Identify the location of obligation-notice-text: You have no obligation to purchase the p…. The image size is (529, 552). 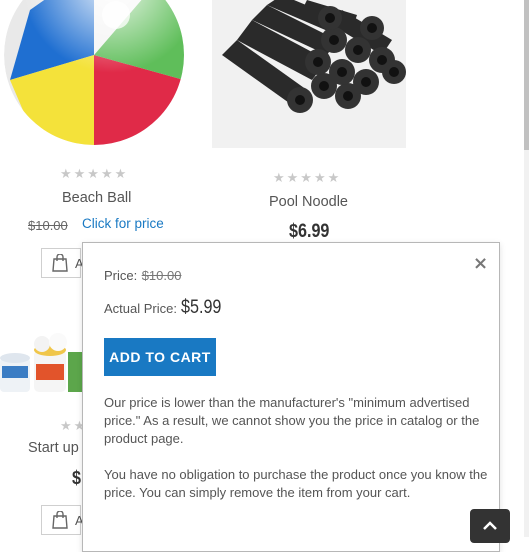
(296, 483).